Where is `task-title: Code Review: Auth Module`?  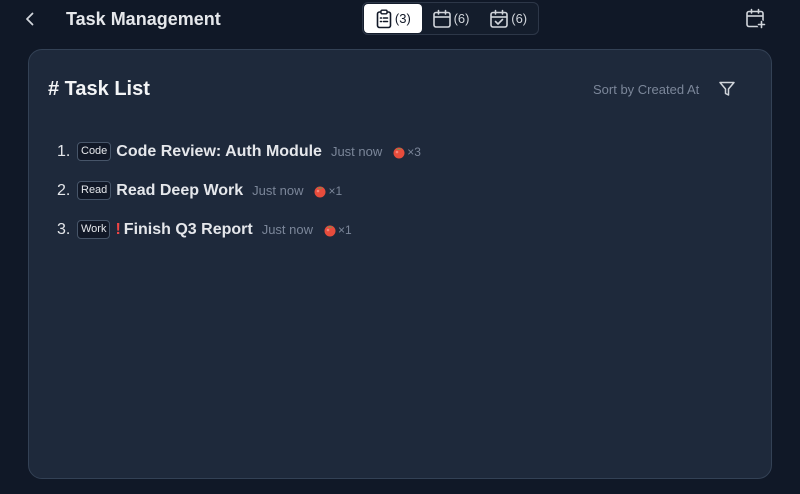 task-title: Code Review: Auth Module is located at coordinates (219, 152).